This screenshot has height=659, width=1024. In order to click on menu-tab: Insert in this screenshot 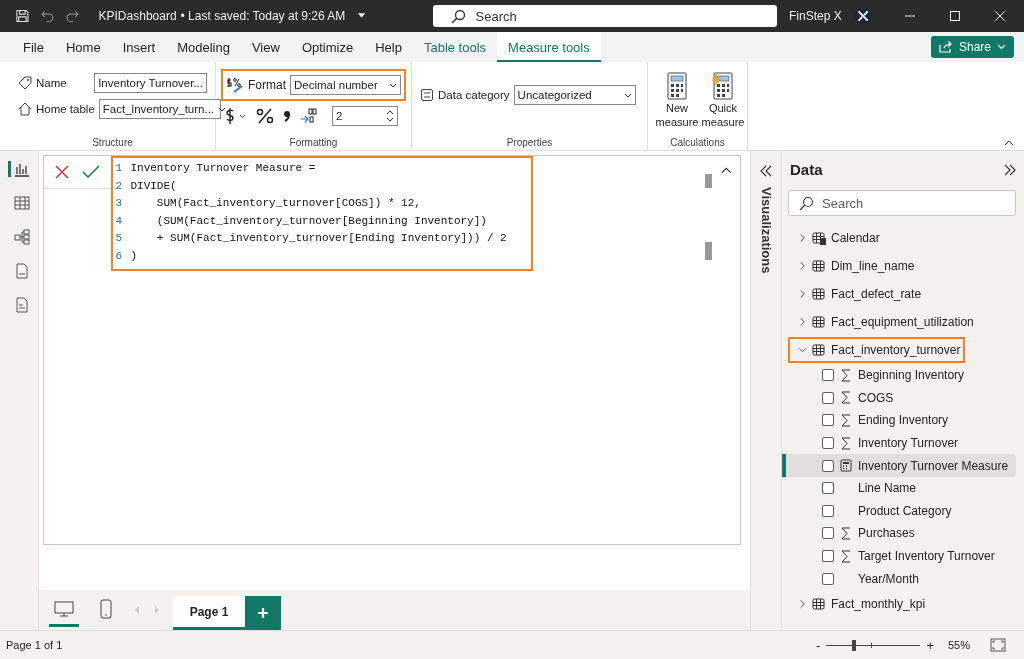, I will do `click(139, 47)`.